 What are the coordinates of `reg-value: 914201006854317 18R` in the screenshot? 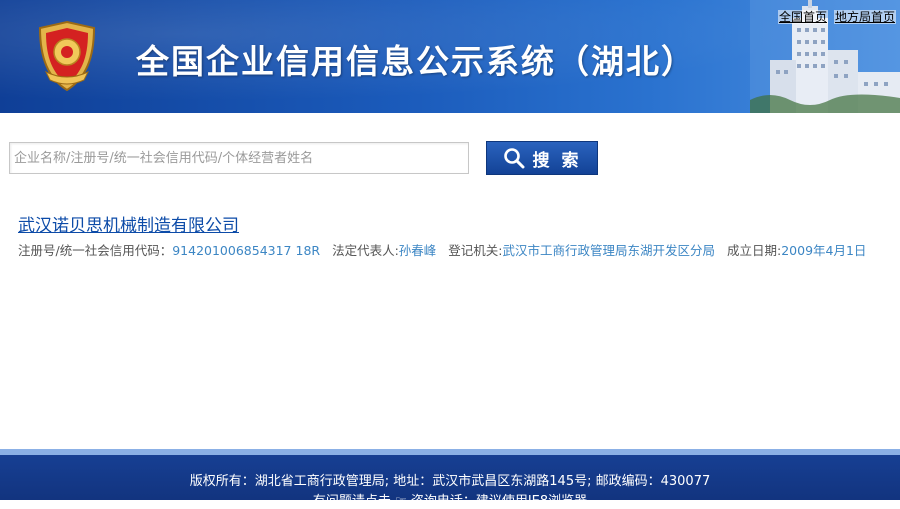 It's located at (246, 250).